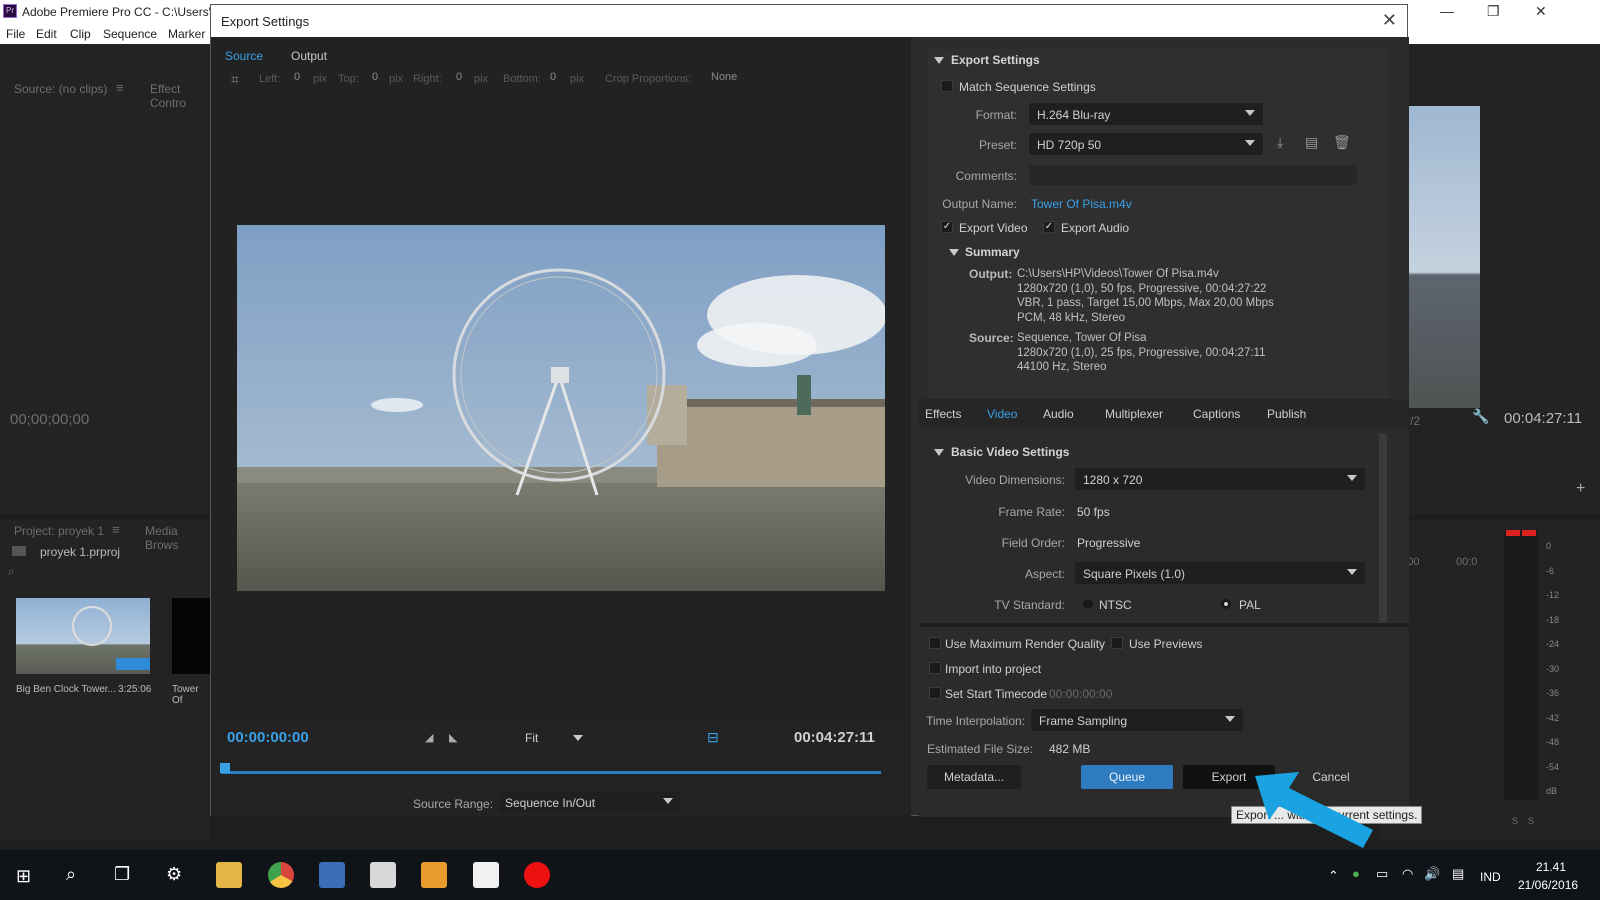  I want to click on use-previews-checkbox, so click(1117, 643).